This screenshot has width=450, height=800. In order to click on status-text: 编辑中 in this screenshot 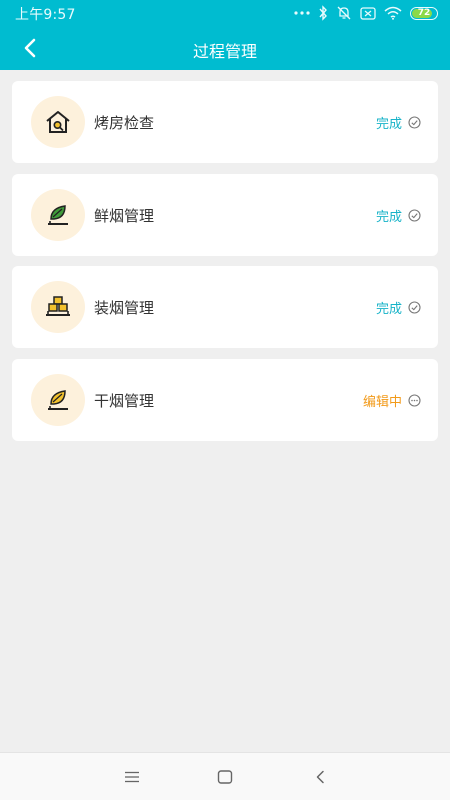, I will do `click(382, 402)`.